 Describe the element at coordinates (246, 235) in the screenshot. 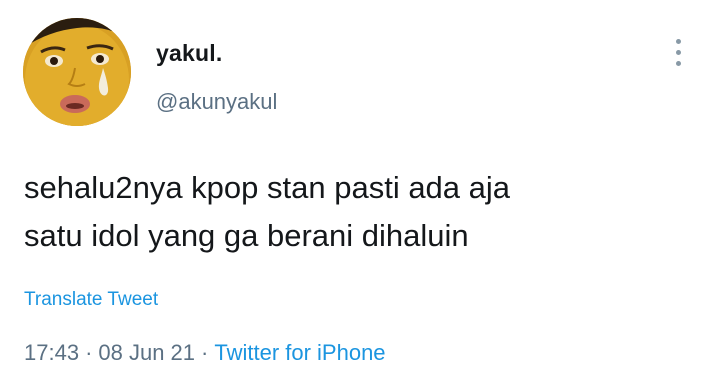

I see `tweet-text-line: satu idol yang ga berani dihaluin` at that location.